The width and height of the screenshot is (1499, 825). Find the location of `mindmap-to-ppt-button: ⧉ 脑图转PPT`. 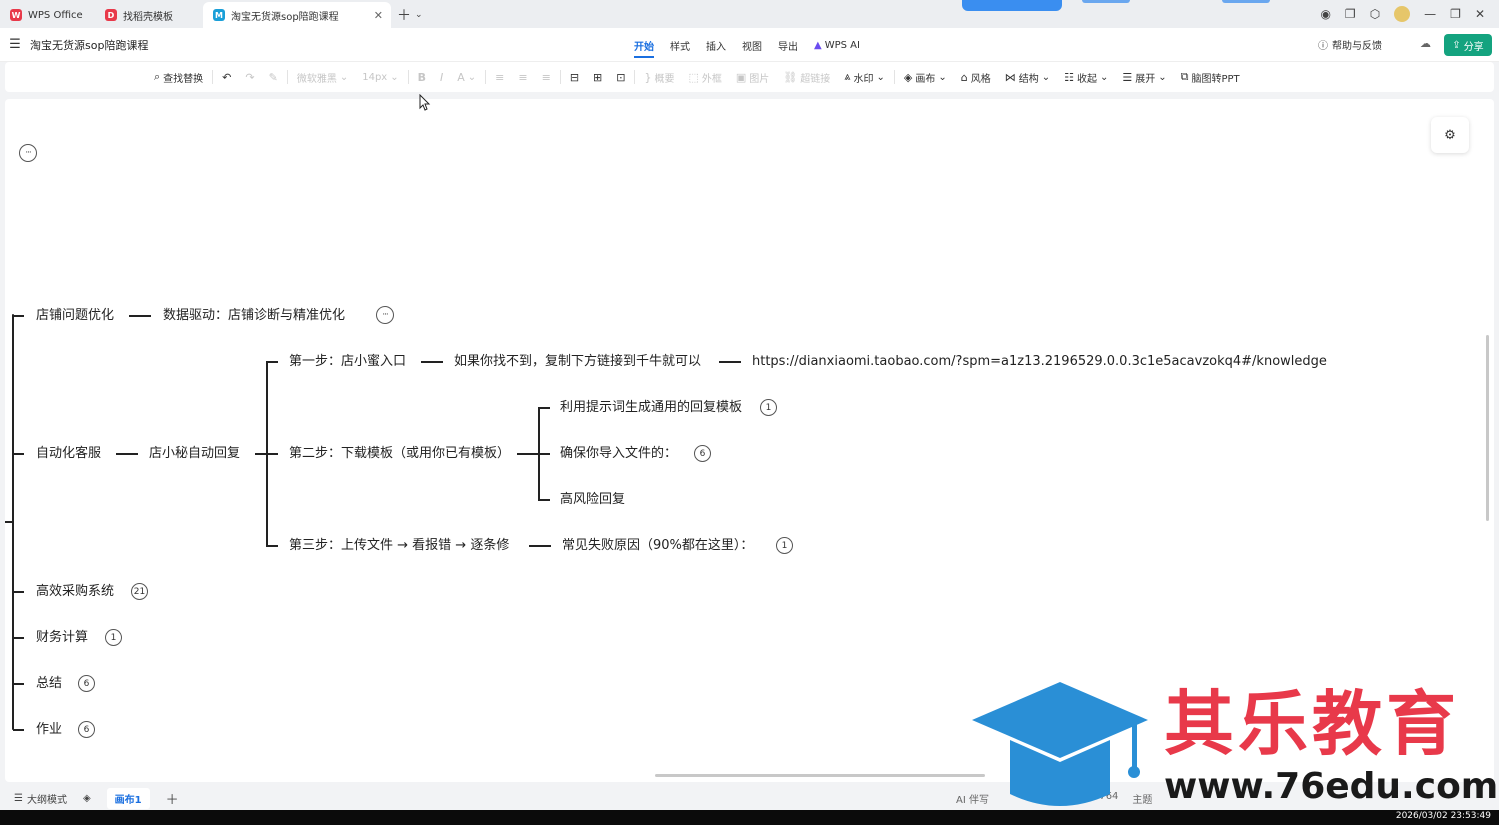

mindmap-to-ppt-button: ⧉ 脑图转PPT is located at coordinates (1210, 77).